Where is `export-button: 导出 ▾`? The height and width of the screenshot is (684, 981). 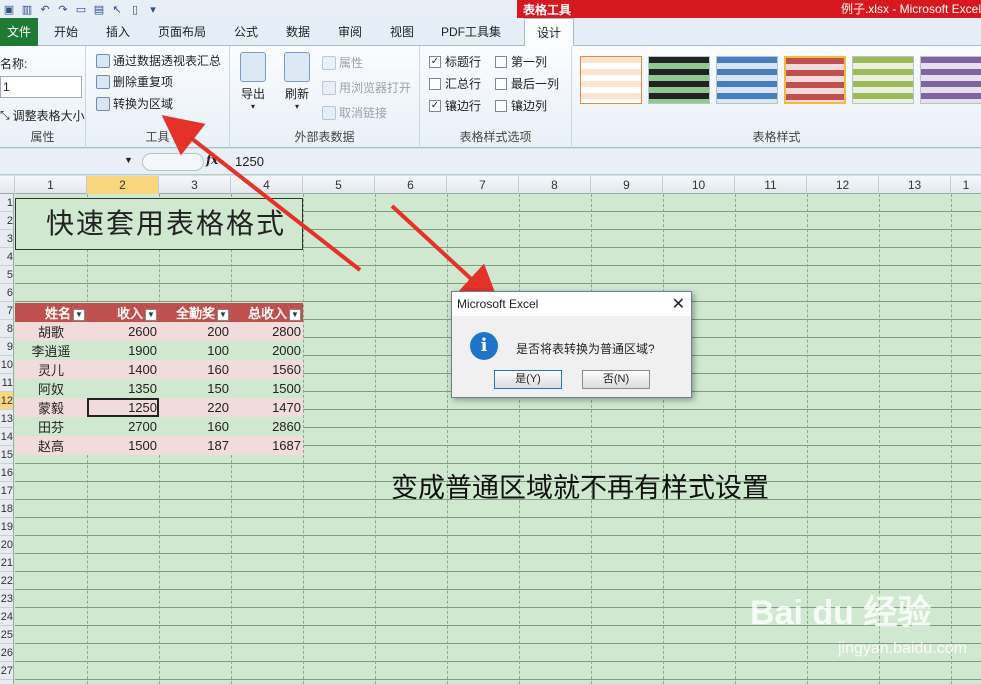
export-button: 导出 ▾ is located at coordinates (253, 81).